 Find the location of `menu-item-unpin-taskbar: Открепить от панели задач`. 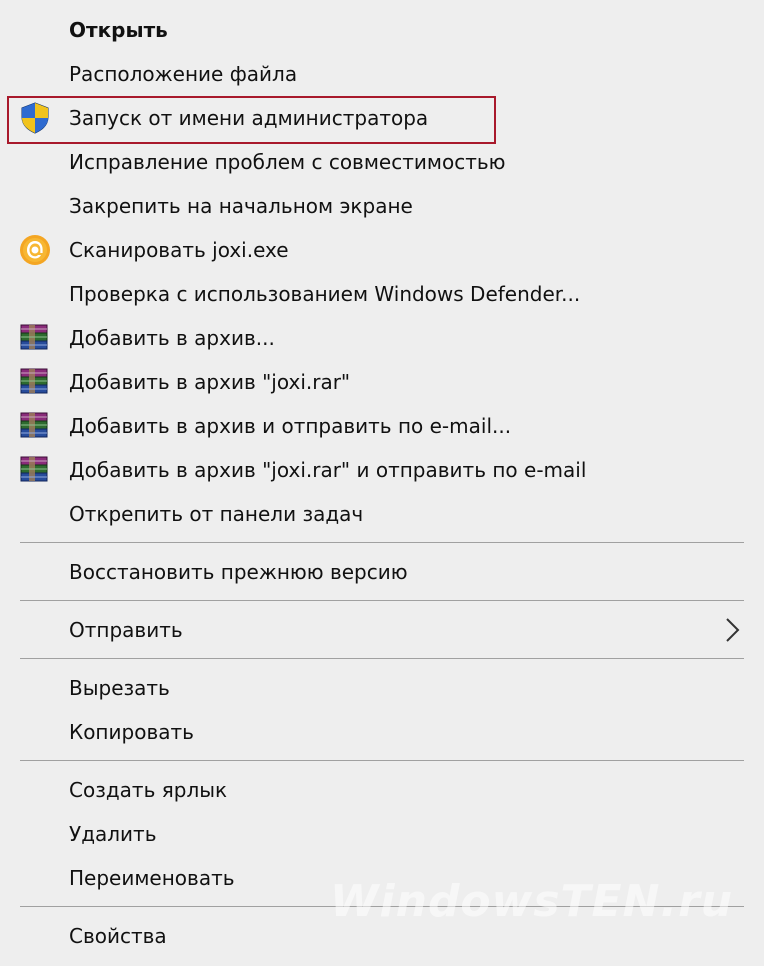

menu-item-unpin-taskbar: Открепить от панели задач is located at coordinates (382, 514).